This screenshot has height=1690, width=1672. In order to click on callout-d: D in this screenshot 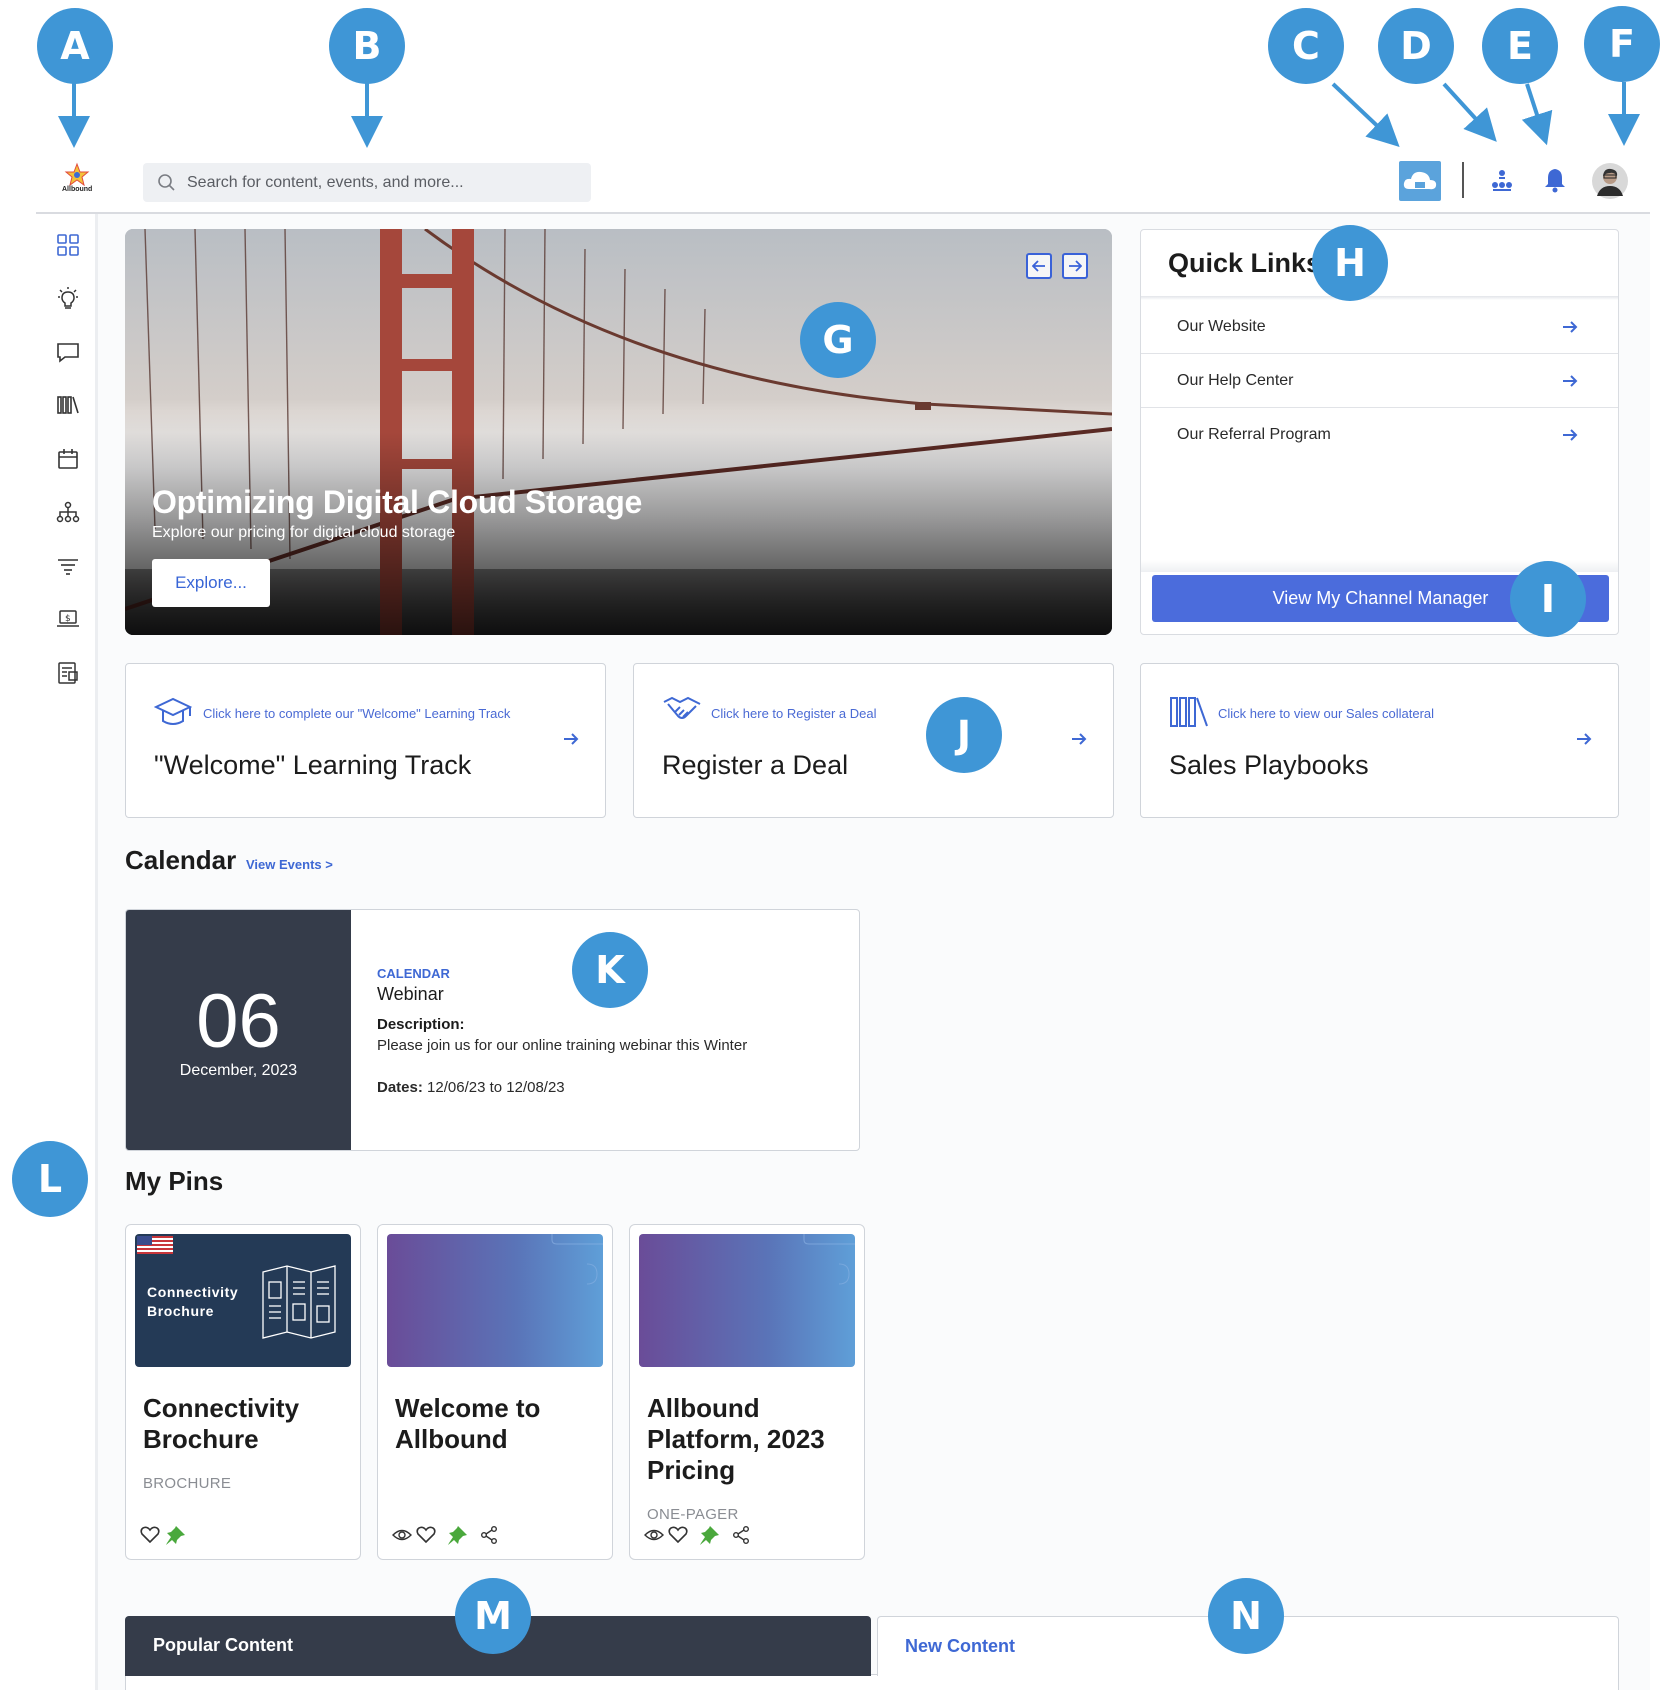, I will do `click(1416, 46)`.